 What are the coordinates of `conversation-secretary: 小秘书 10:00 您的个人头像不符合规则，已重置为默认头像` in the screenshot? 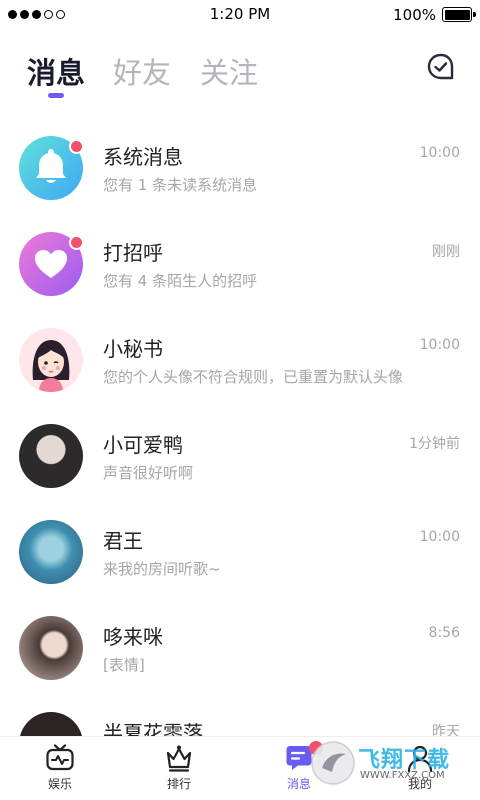 It's located at (240, 360).